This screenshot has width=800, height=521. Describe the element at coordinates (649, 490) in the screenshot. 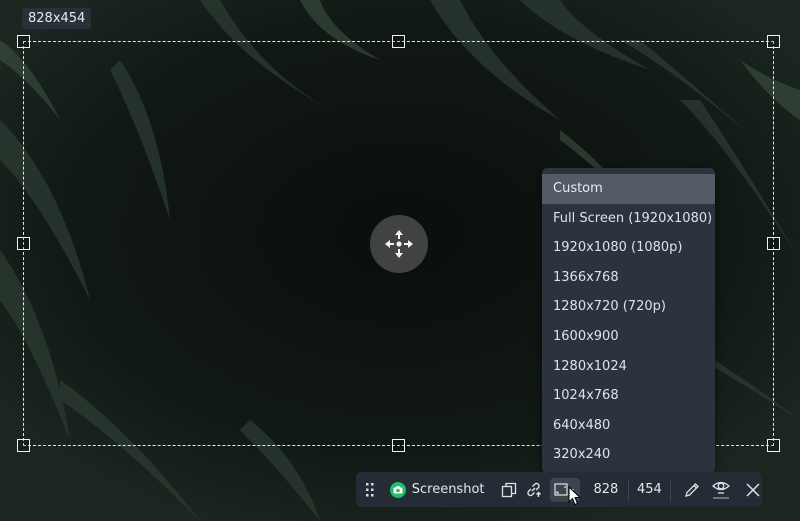

I see `capture-height-input: 454` at that location.